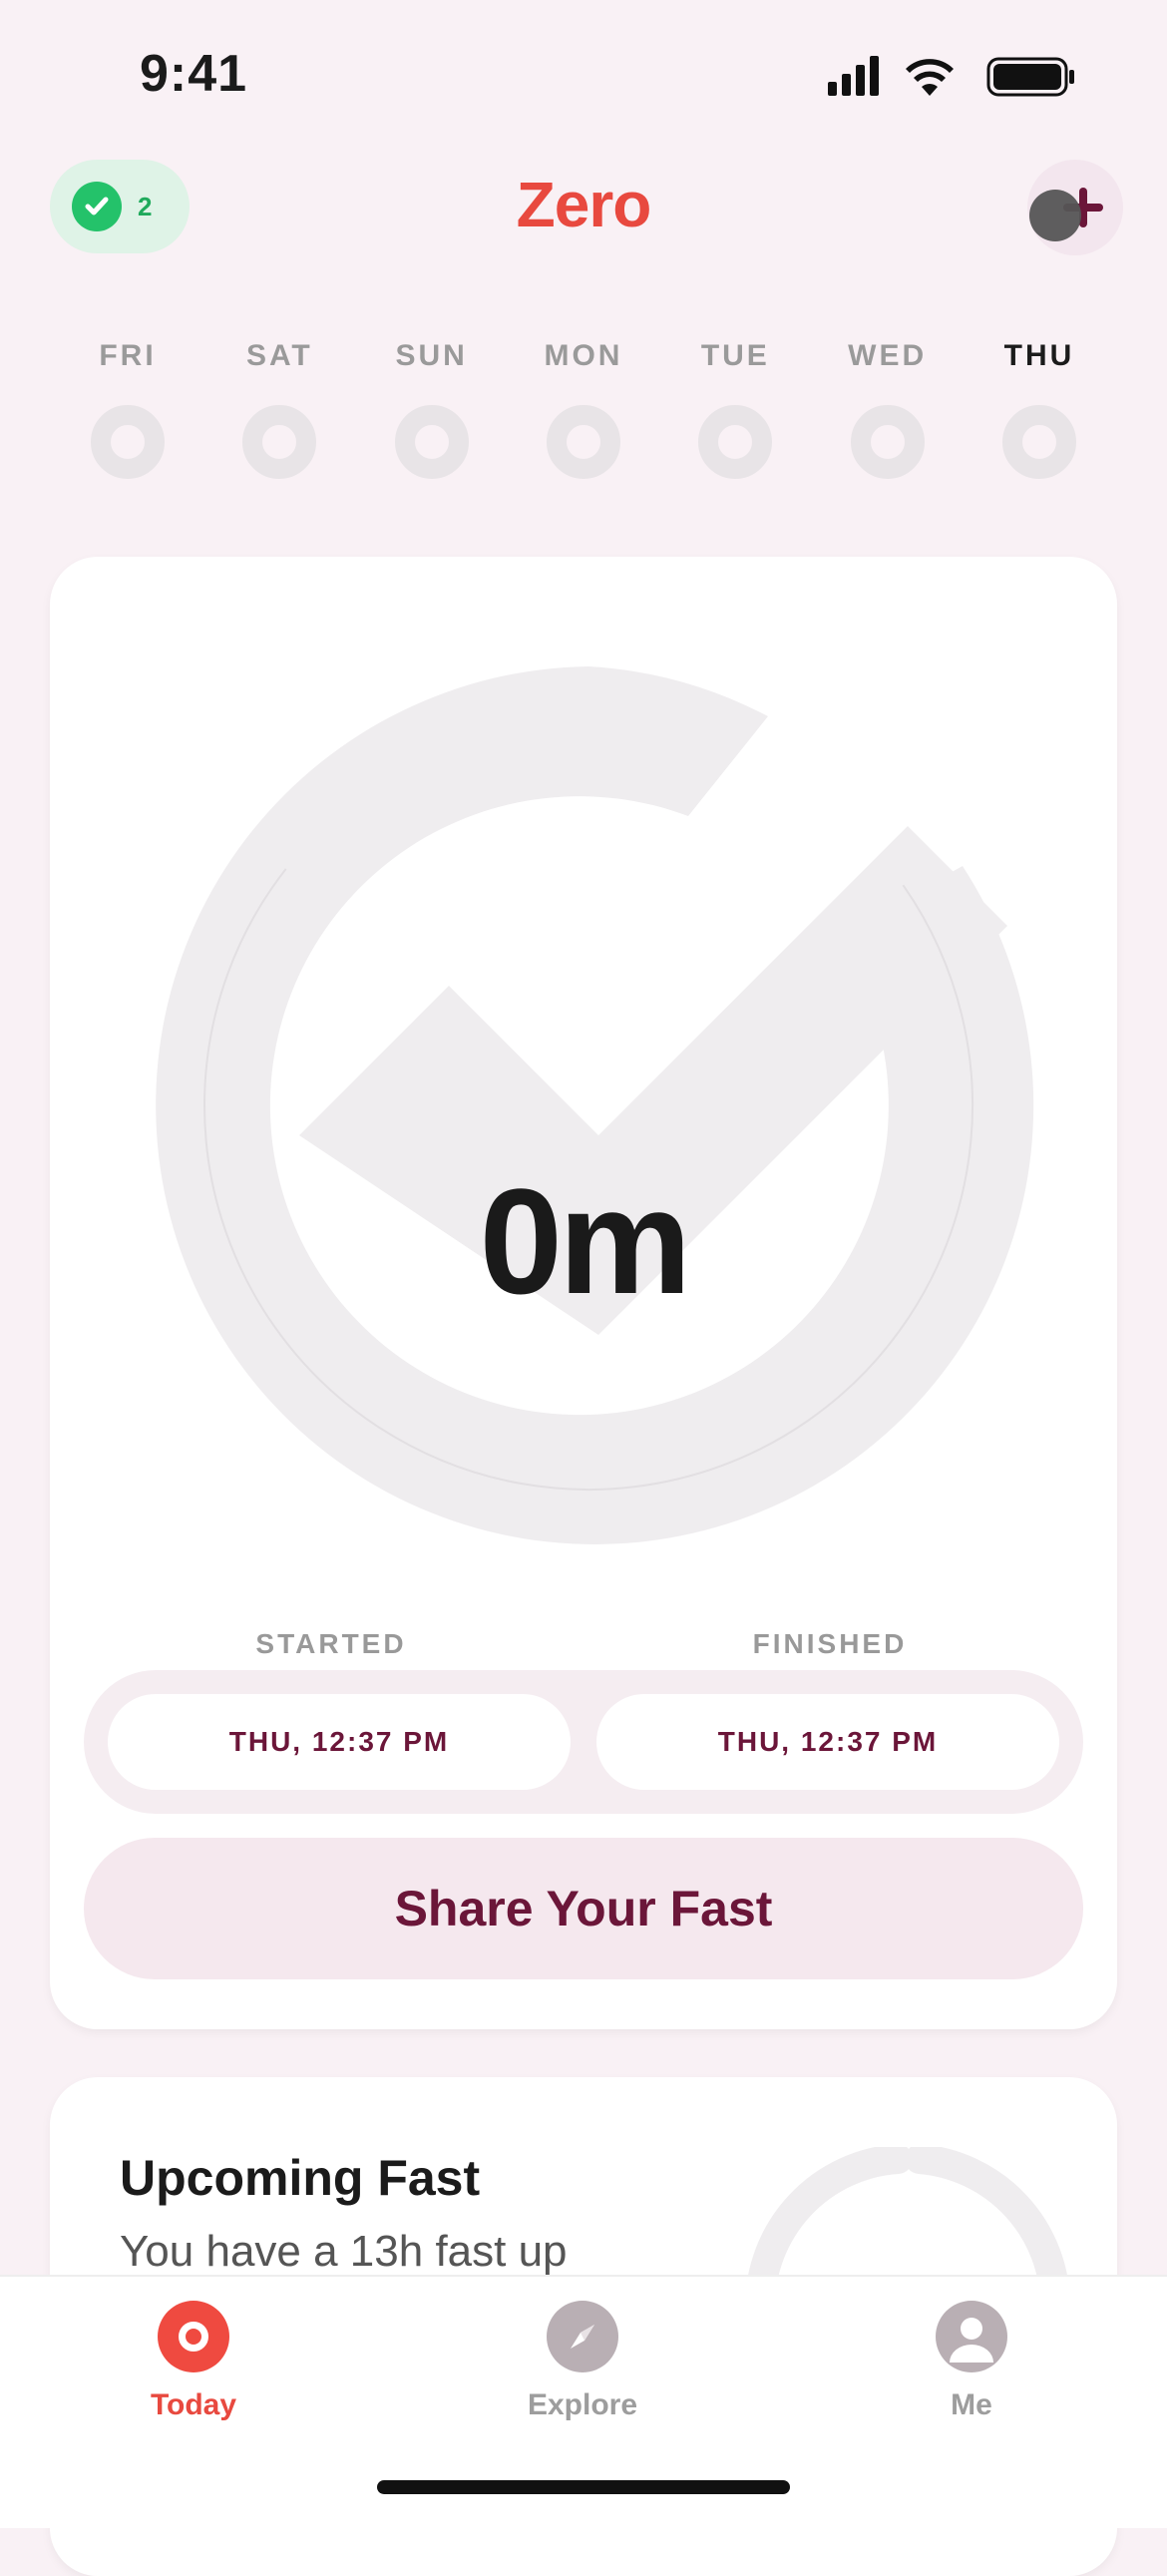 The image size is (1167, 2576). What do you see at coordinates (735, 355) in the screenshot?
I see `day-label: TUE` at bounding box center [735, 355].